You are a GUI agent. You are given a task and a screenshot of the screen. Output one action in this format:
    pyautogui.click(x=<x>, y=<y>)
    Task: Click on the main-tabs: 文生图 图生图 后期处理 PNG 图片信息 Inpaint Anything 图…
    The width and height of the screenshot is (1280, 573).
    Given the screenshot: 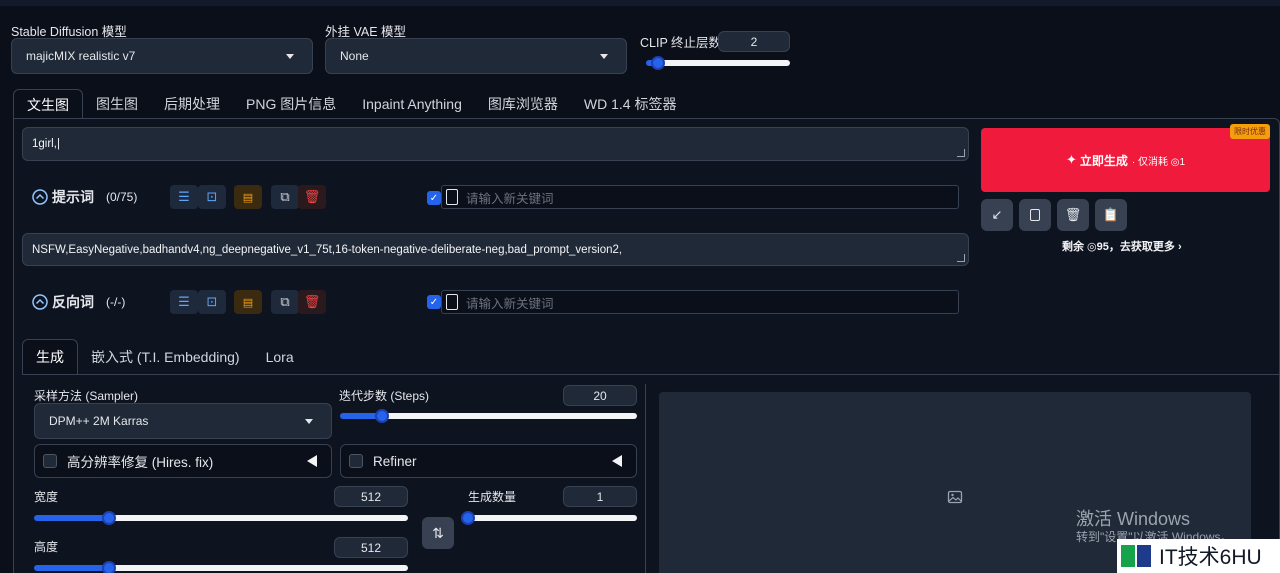 What is the action you would take?
    pyautogui.click(x=351, y=104)
    